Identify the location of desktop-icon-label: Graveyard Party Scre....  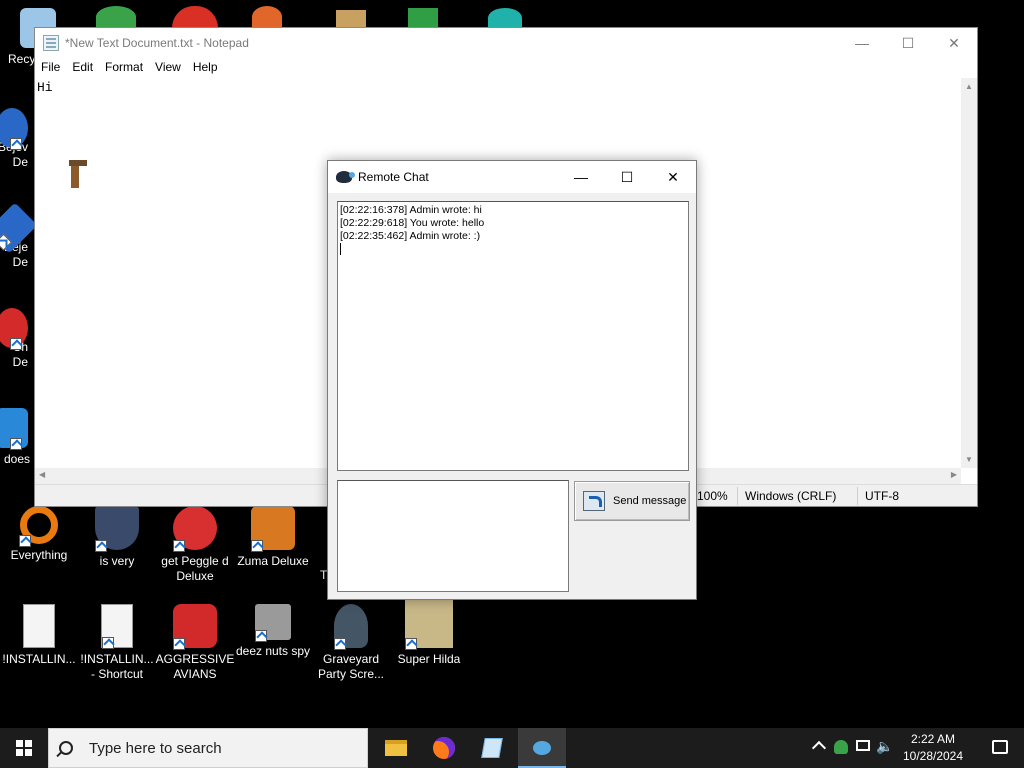
(351, 666).